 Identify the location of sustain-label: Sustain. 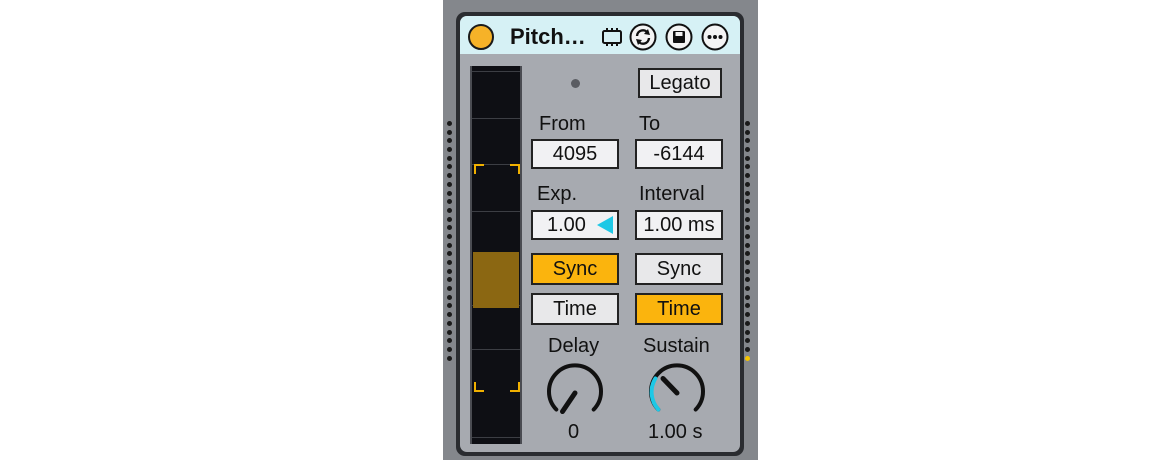
(676, 346).